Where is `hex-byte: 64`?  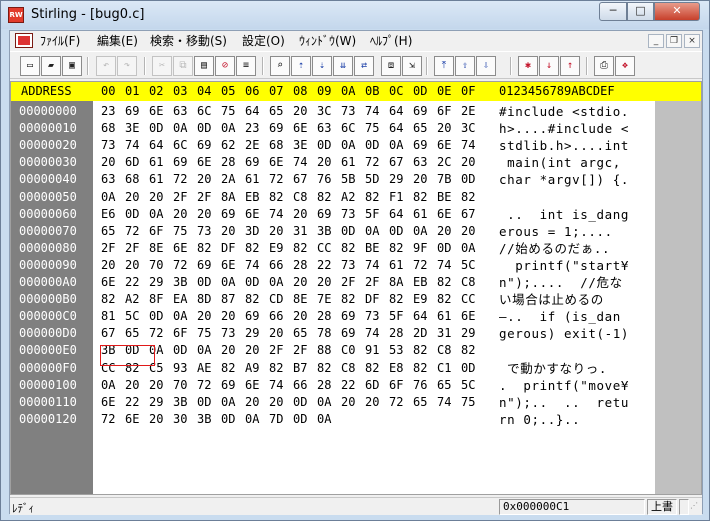
hex-byte: 64 is located at coordinates (401, 111).